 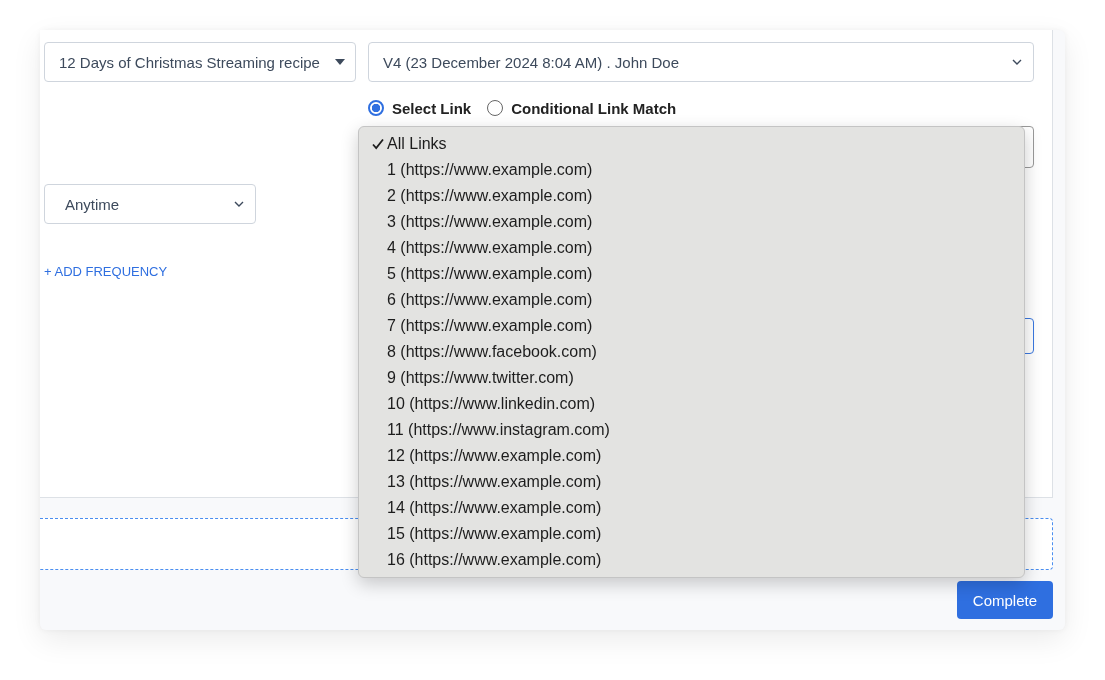 What do you see at coordinates (691, 430) in the screenshot?
I see `menu-option: 11 (https://www.instagram.com)` at bounding box center [691, 430].